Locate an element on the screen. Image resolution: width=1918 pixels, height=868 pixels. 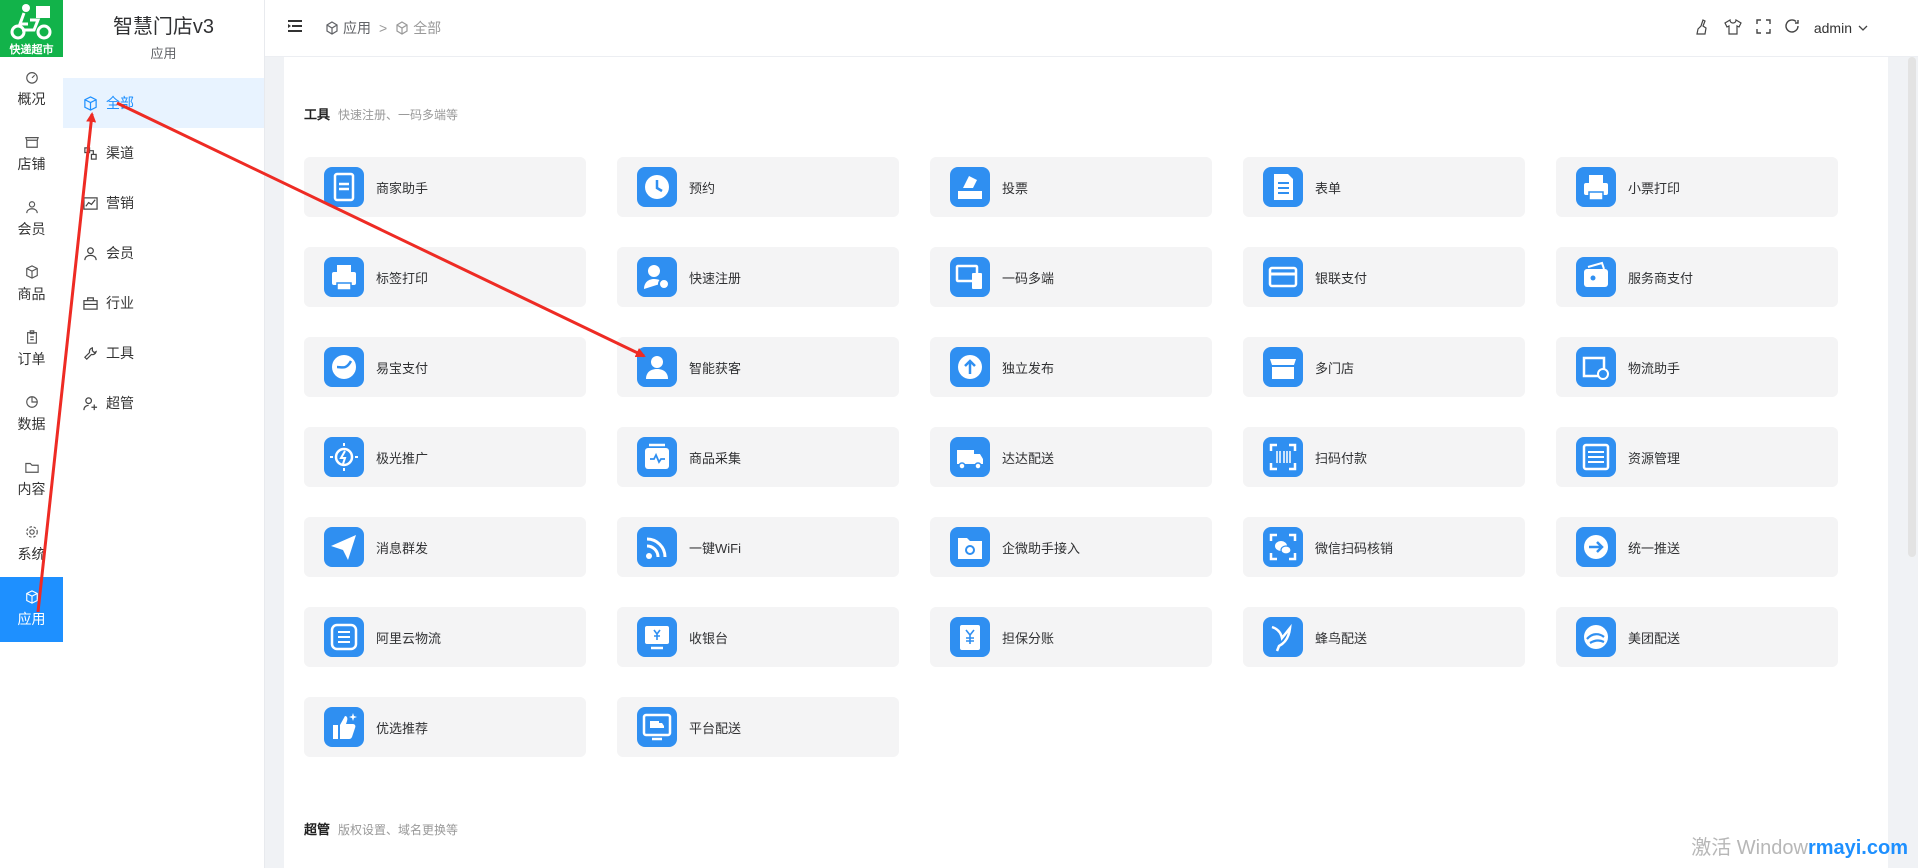
app-card-label: 多门店 is located at coordinates (1335, 368).